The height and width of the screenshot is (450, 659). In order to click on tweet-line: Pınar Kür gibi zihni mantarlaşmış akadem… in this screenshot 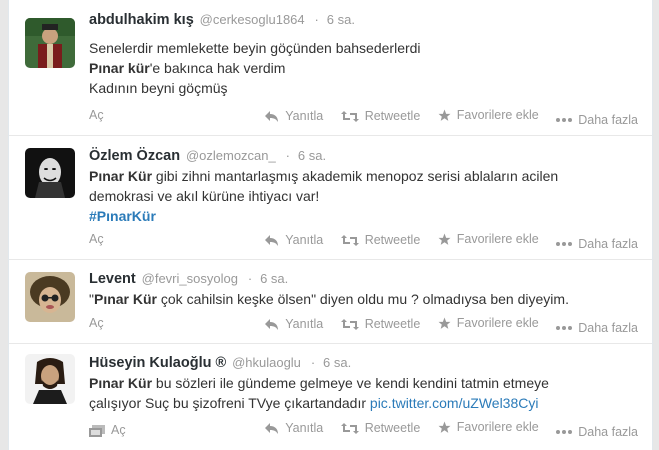, I will do `click(324, 176)`.